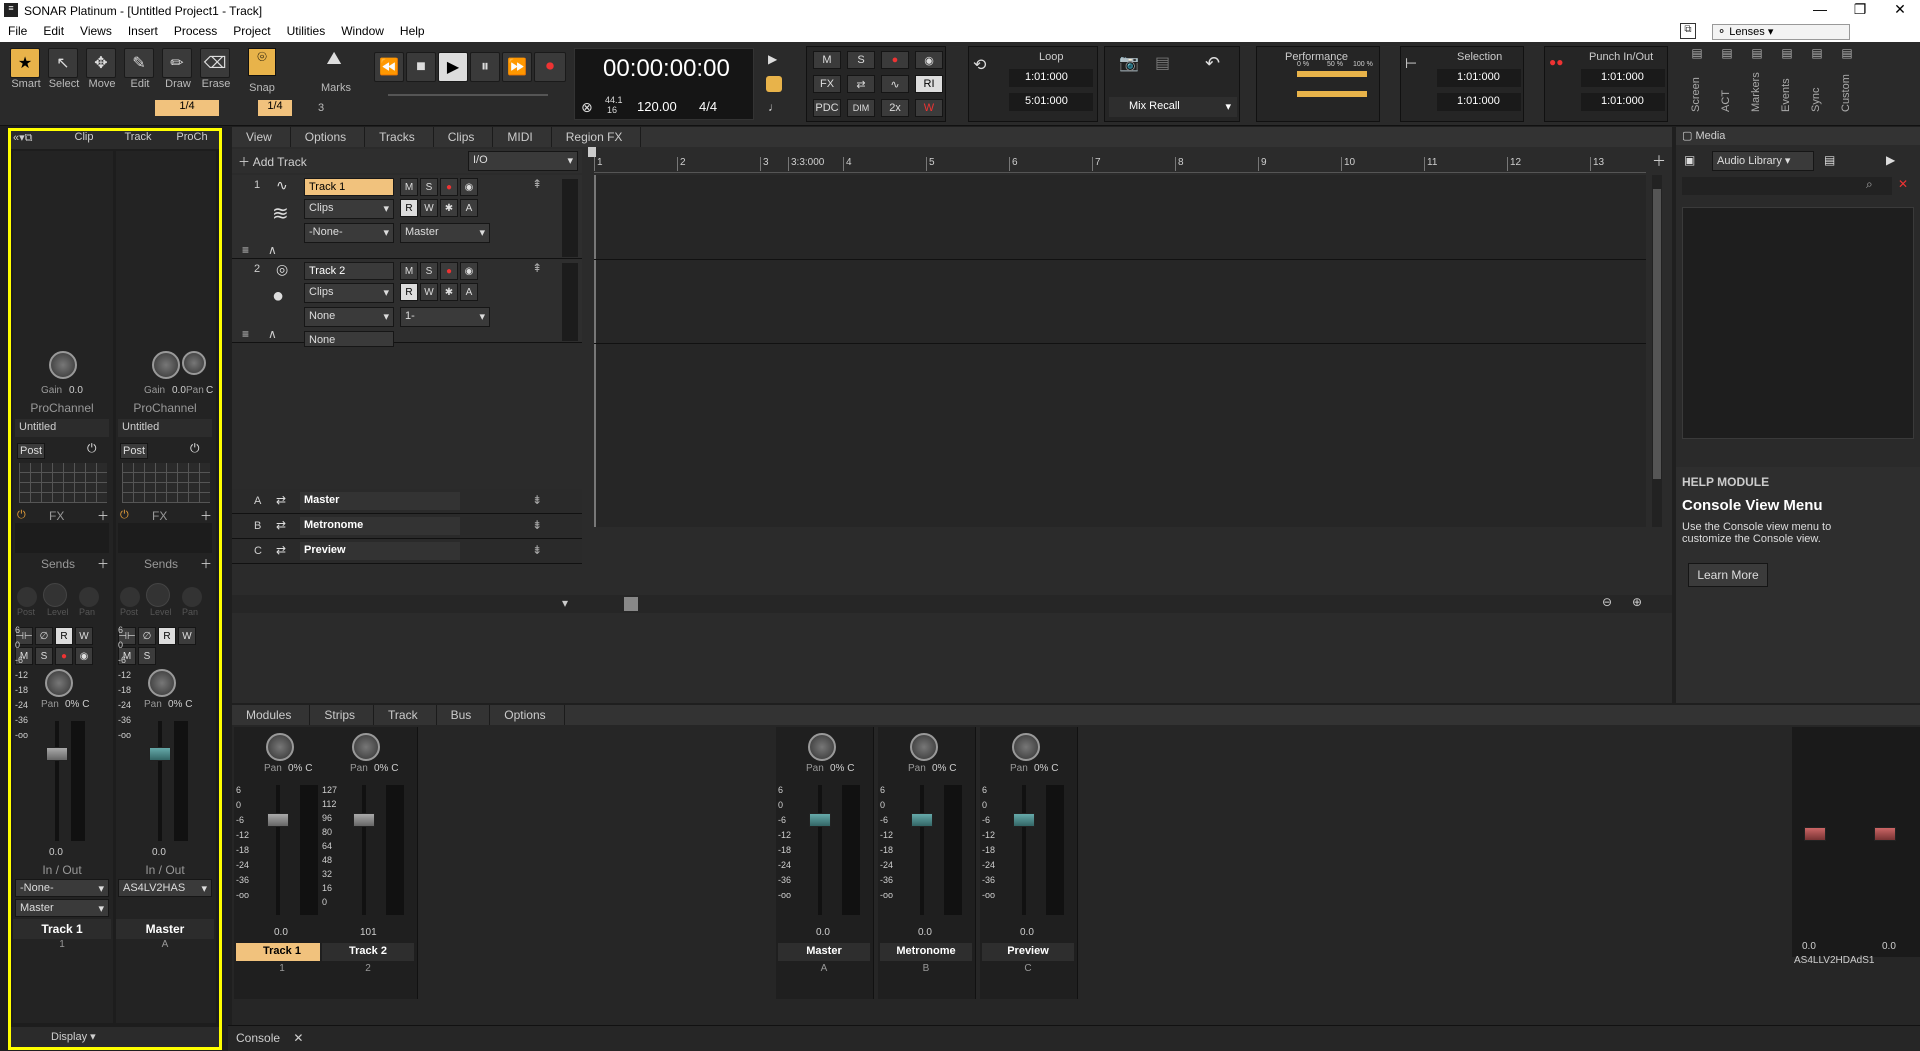 This screenshot has height=1051, width=1920. What do you see at coordinates (827, 84) in the screenshot?
I see `fx-button: FX` at bounding box center [827, 84].